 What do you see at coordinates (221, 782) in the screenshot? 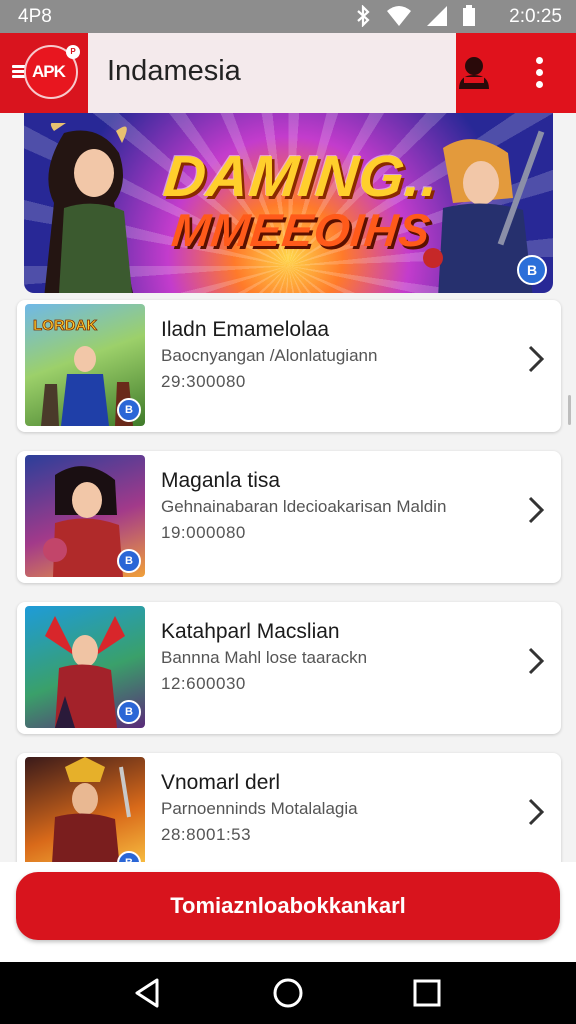
I see `game-name: Vnomarl derl` at bounding box center [221, 782].